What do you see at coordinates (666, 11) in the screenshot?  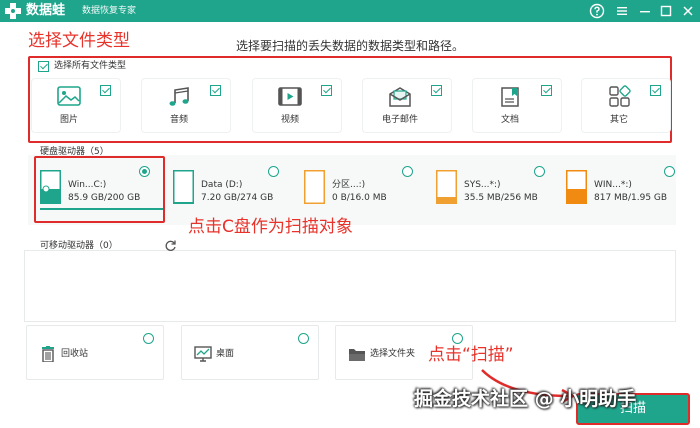 I see `maximize-icon` at bounding box center [666, 11].